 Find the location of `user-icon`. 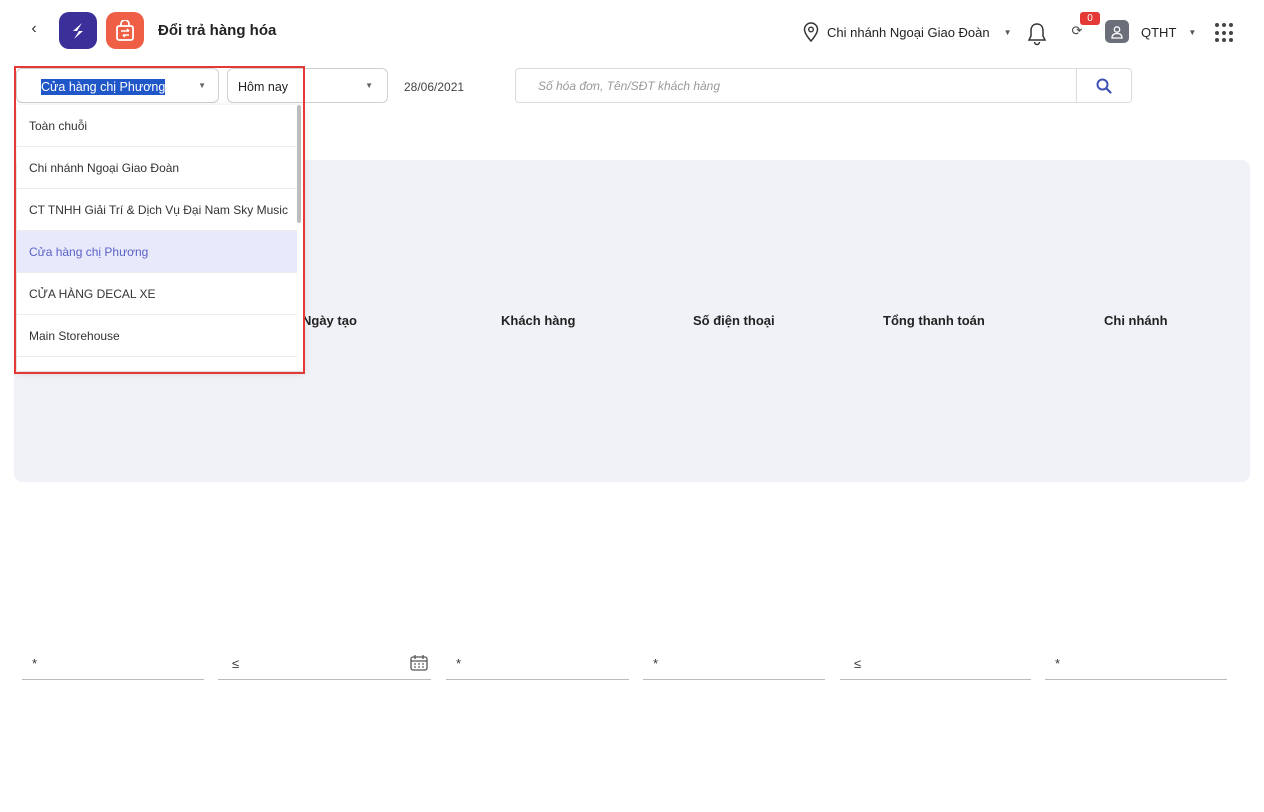

user-icon is located at coordinates (1117, 32).